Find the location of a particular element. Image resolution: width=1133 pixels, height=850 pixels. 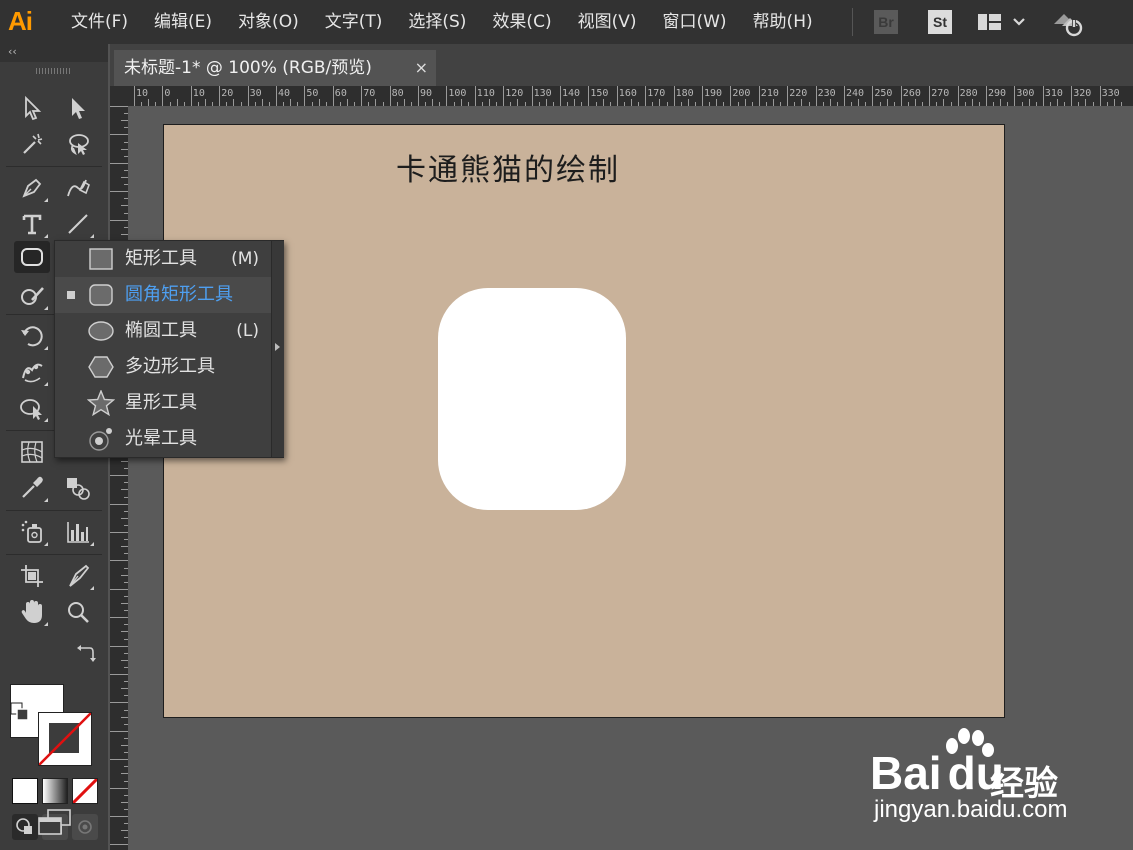

menu-effect: 效果(C) is located at coordinates (521, 22).